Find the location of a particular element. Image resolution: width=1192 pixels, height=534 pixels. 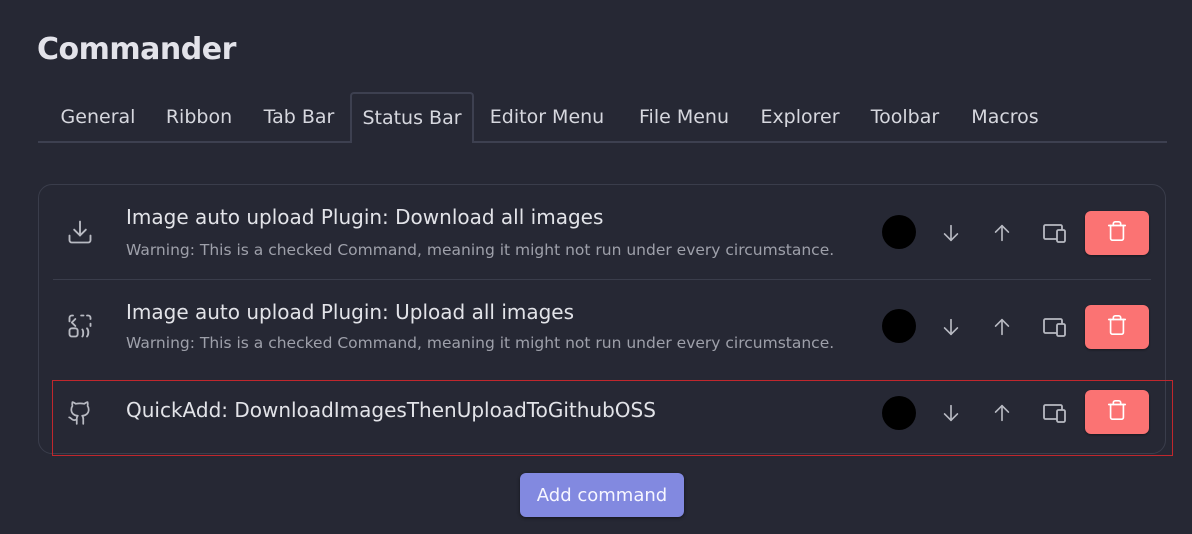

scan-face-icon is located at coordinates (80, 326).